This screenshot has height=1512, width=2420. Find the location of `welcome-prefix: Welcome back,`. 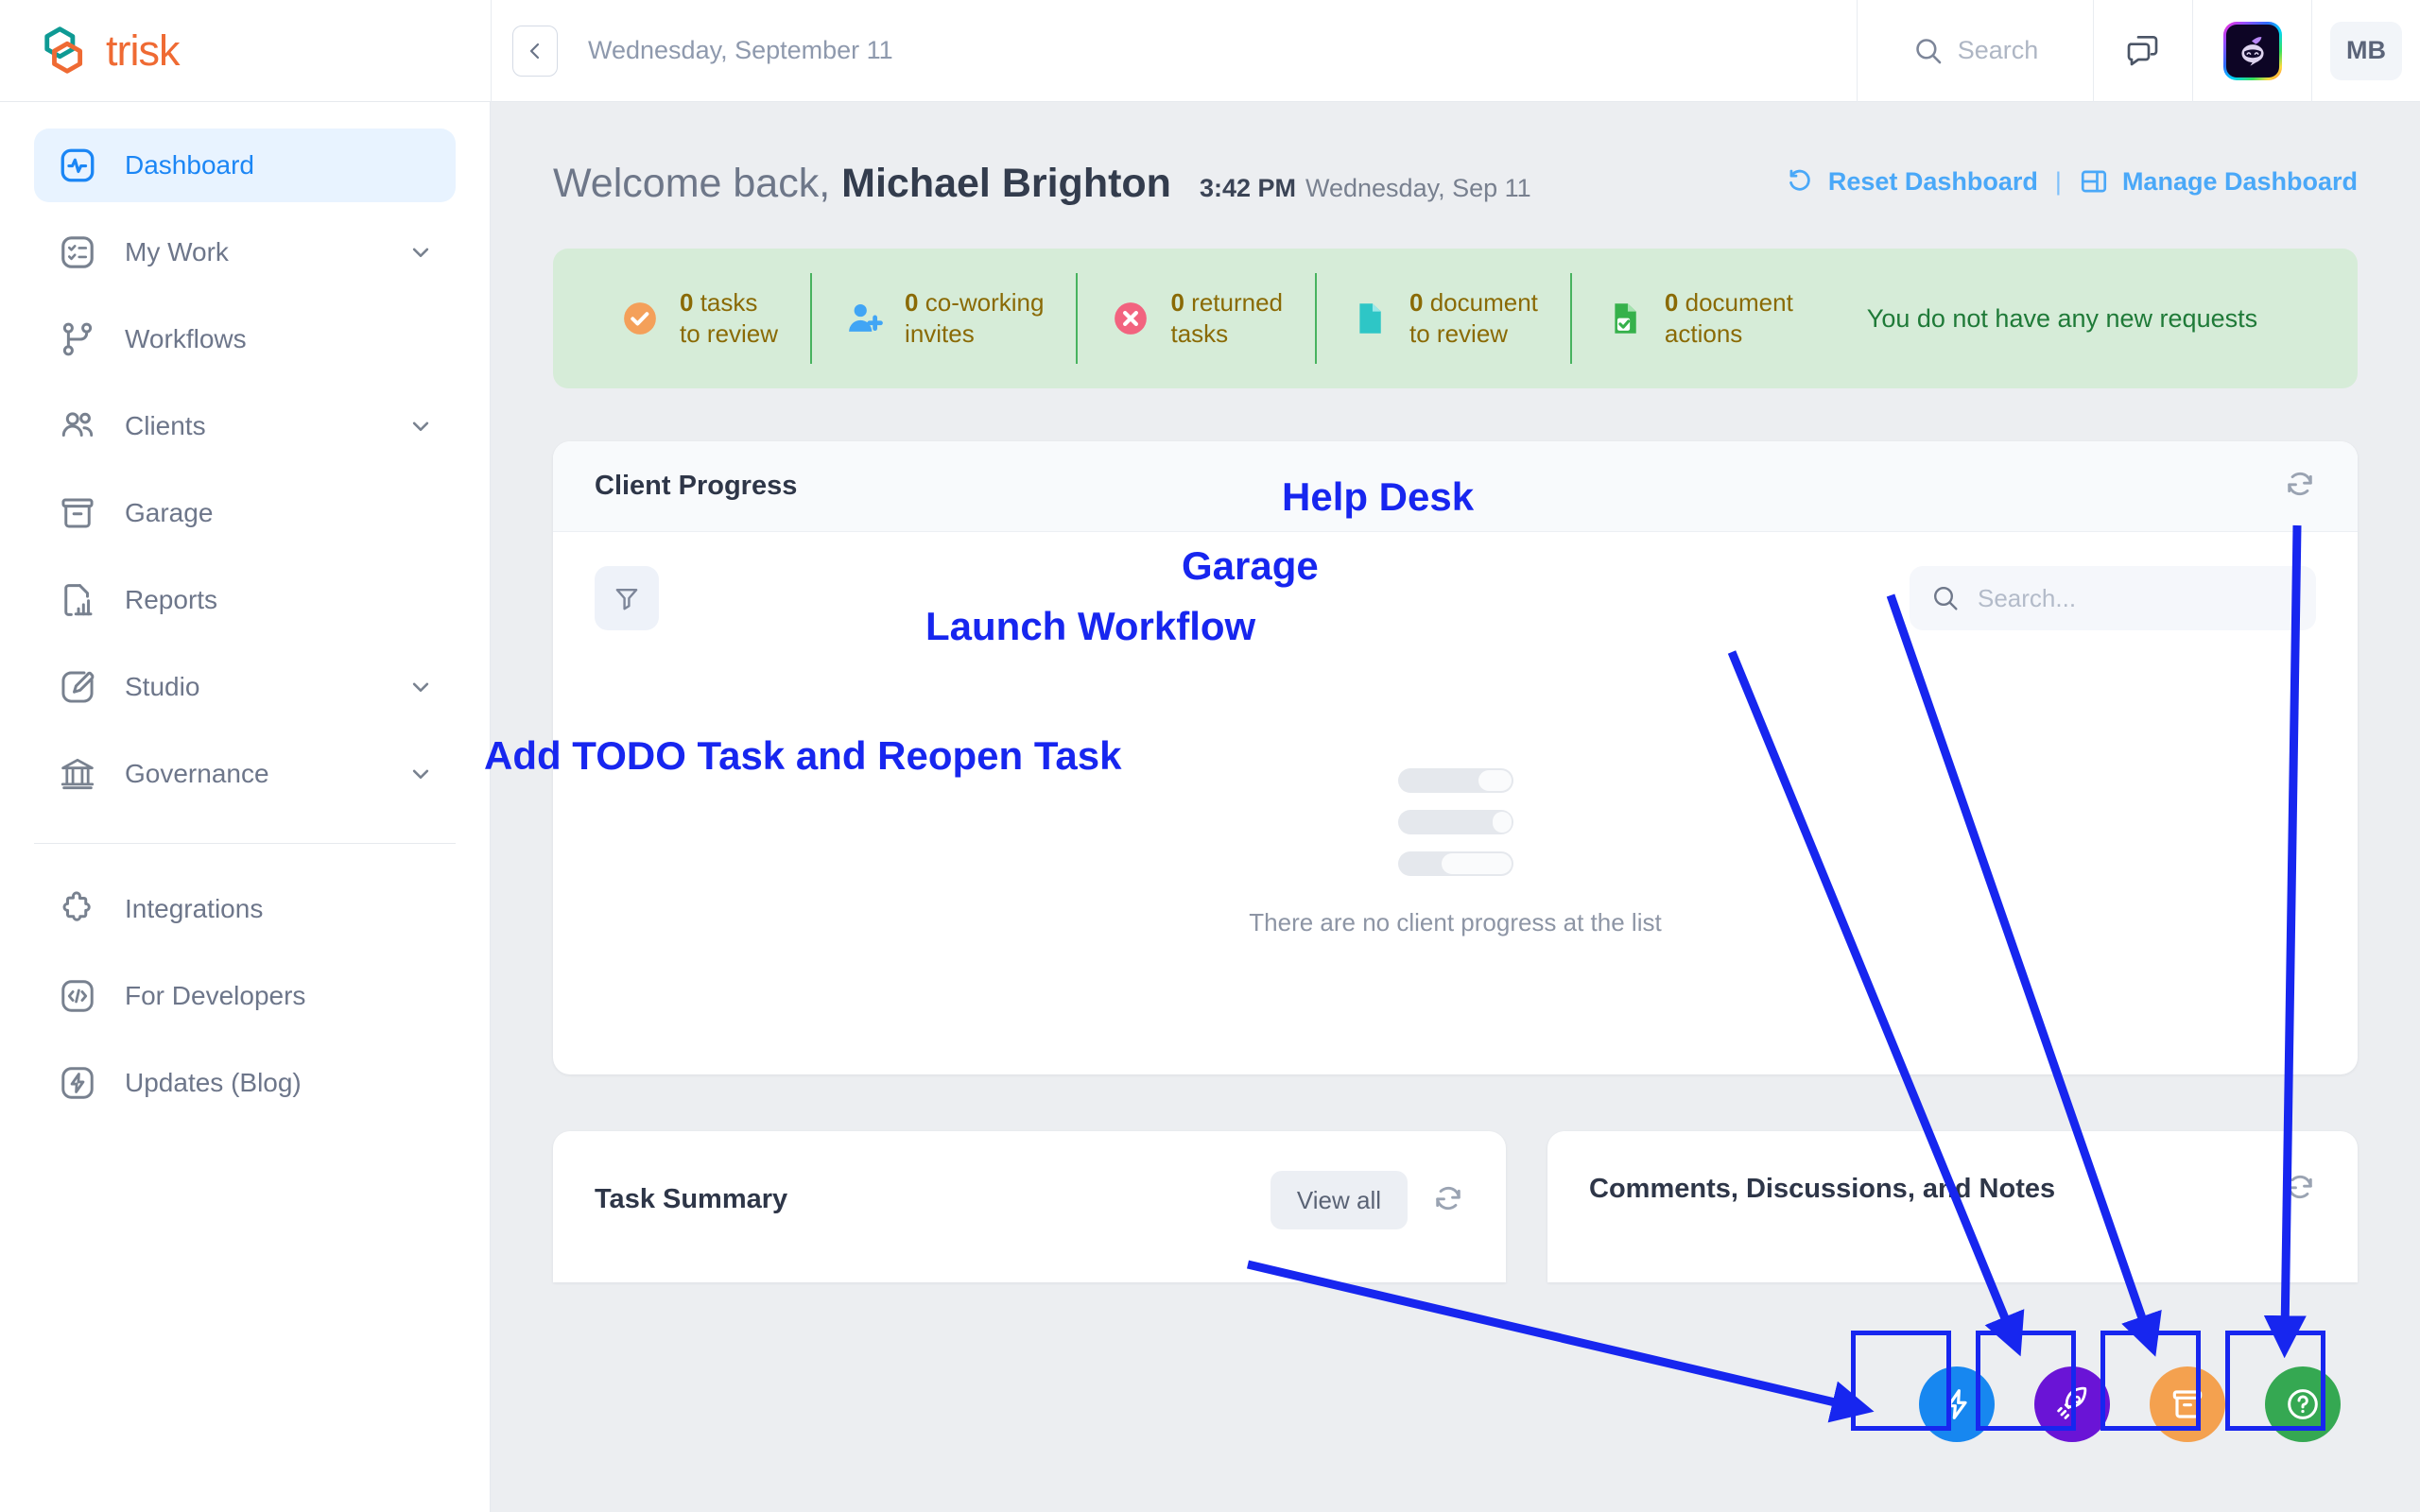

welcome-prefix: Welcome back, is located at coordinates (692, 183).